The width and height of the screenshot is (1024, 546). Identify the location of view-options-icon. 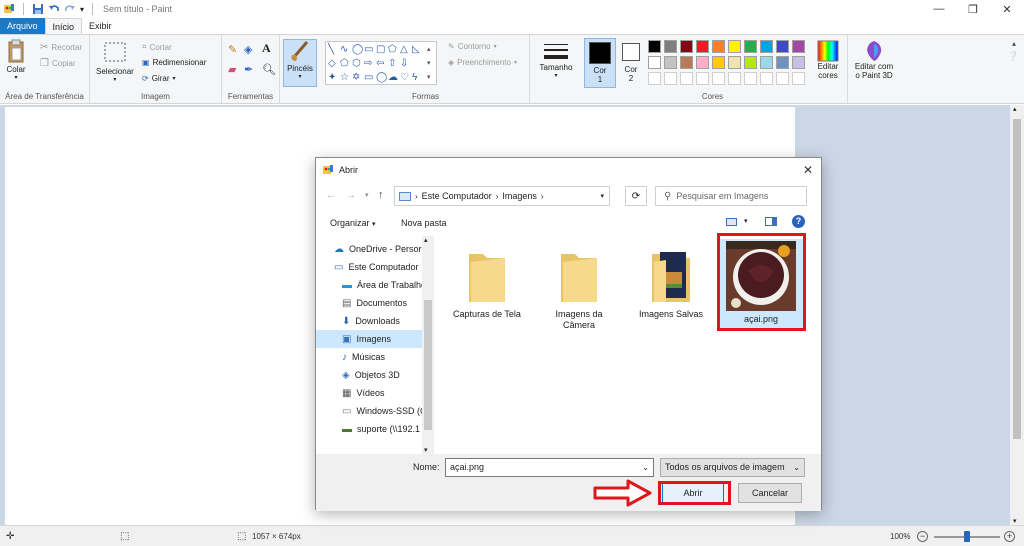
(731, 222).